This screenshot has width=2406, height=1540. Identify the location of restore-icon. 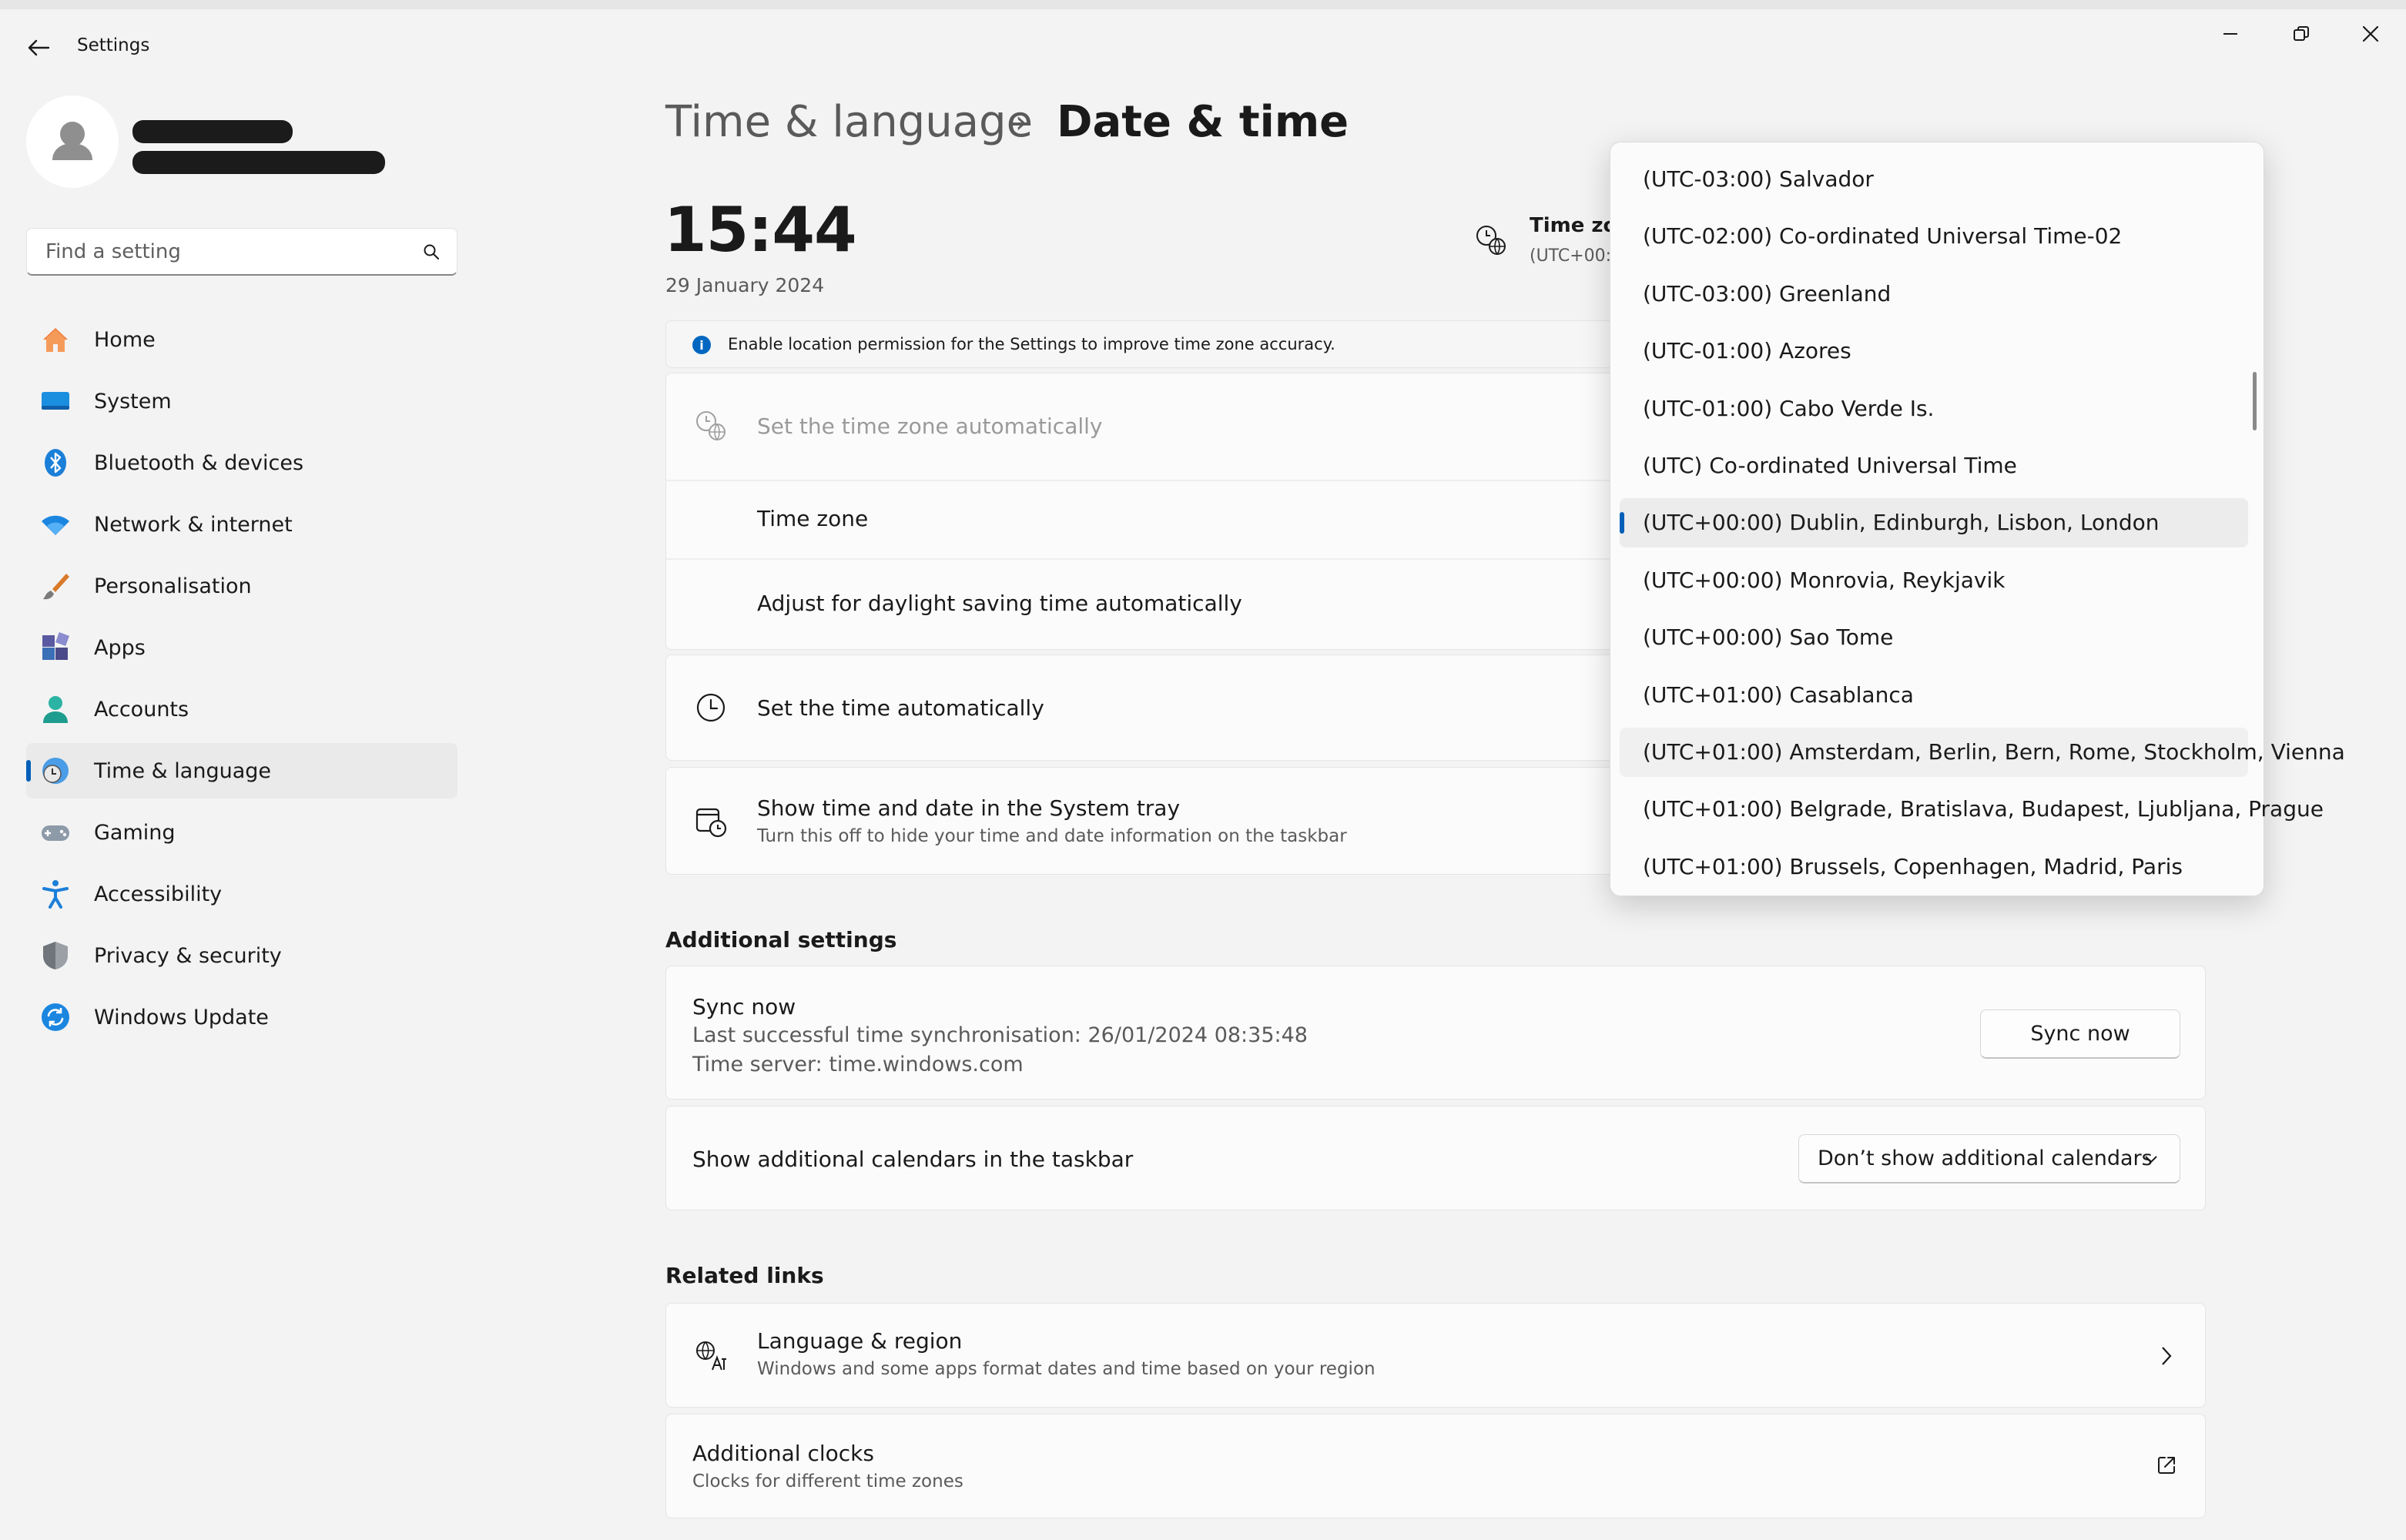
(2301, 33).